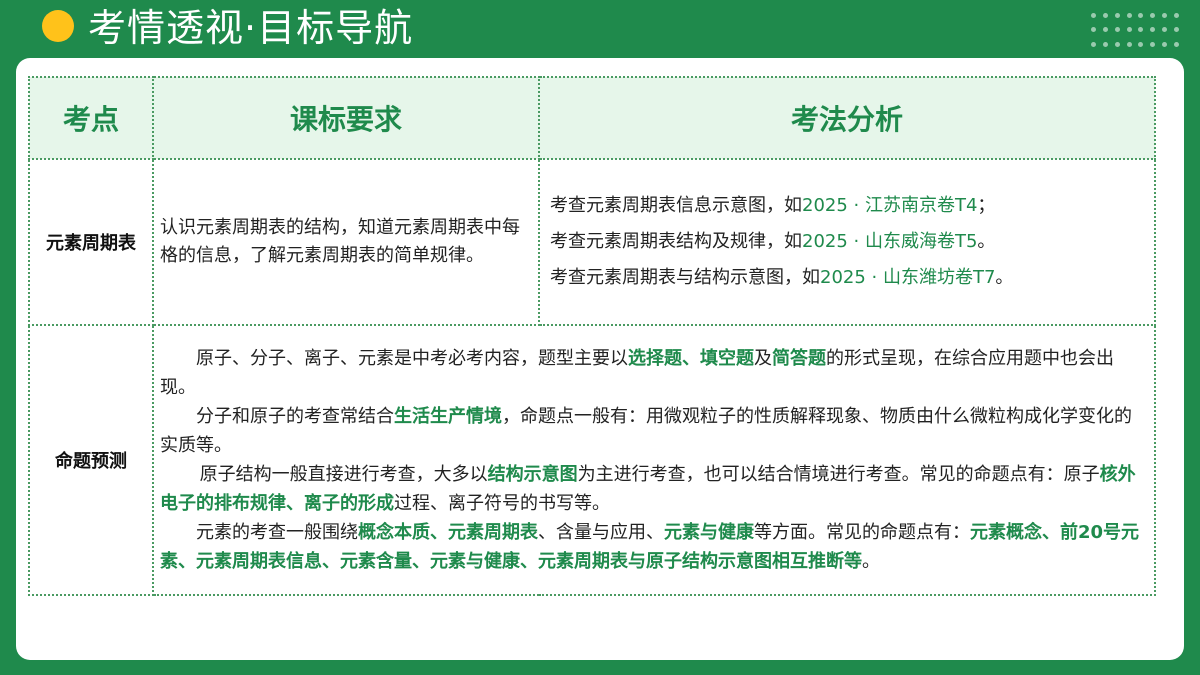 Image resolution: width=1200 pixels, height=675 pixels. What do you see at coordinates (448, 416) in the screenshot?
I see `keyword: 生活生产情境` at bounding box center [448, 416].